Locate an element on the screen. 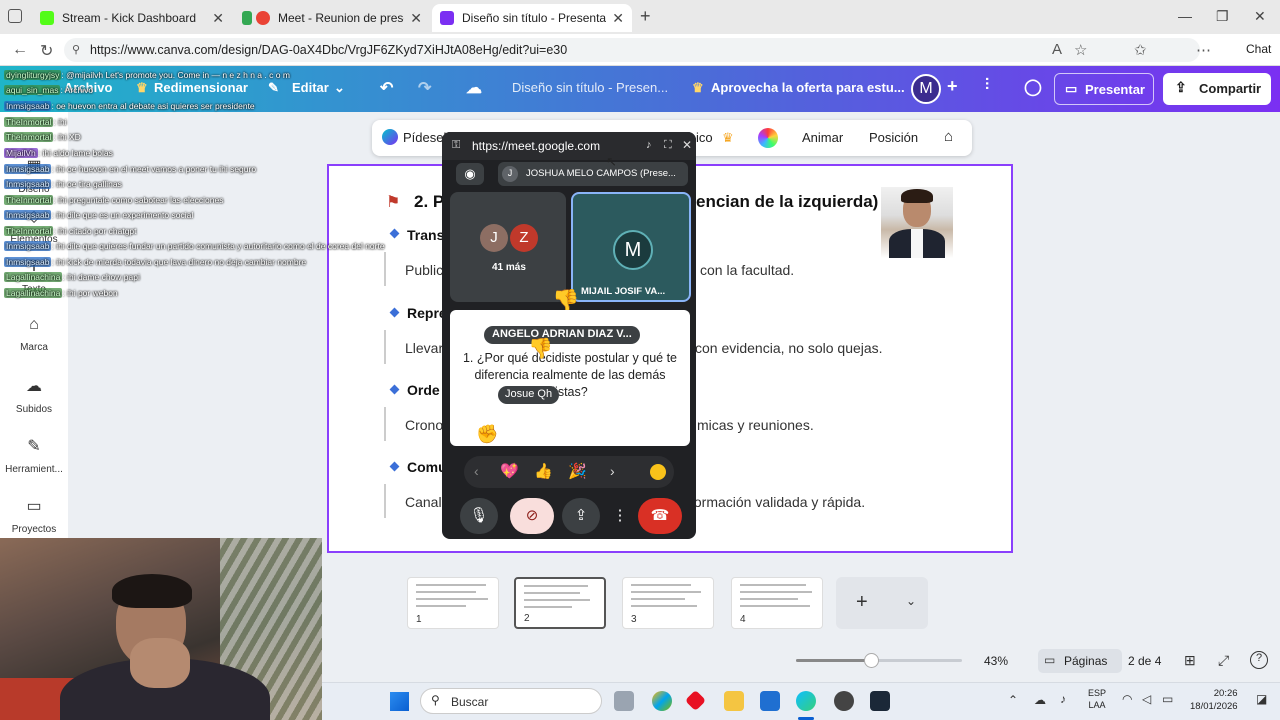 This screenshot has width=1280, height=720. tab-actions-icon is located at coordinates (15, 16).